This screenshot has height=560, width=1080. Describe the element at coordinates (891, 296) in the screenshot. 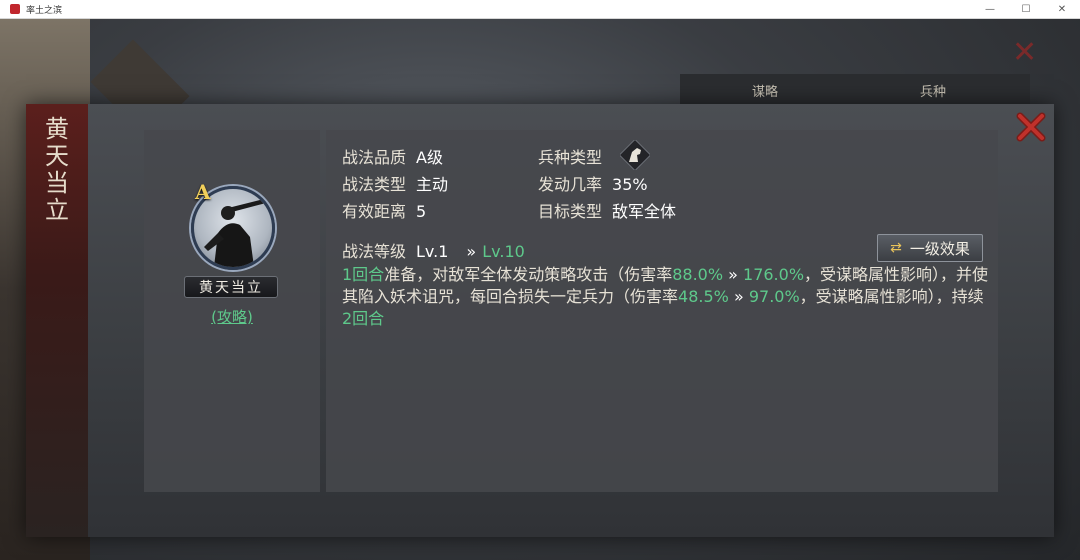

I see `desc-text: ，受谋略属性影响），持续` at that location.